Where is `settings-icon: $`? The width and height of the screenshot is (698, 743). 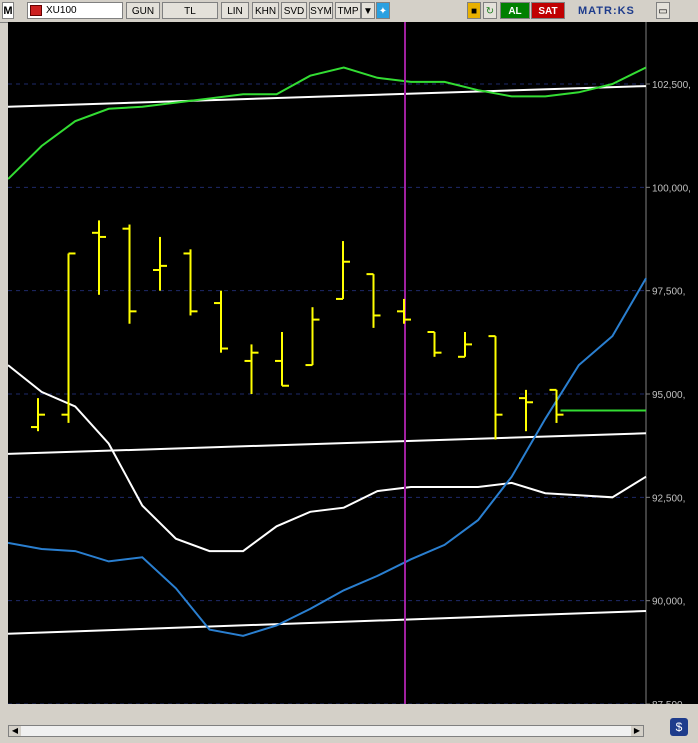
settings-icon: $ is located at coordinates (679, 727).